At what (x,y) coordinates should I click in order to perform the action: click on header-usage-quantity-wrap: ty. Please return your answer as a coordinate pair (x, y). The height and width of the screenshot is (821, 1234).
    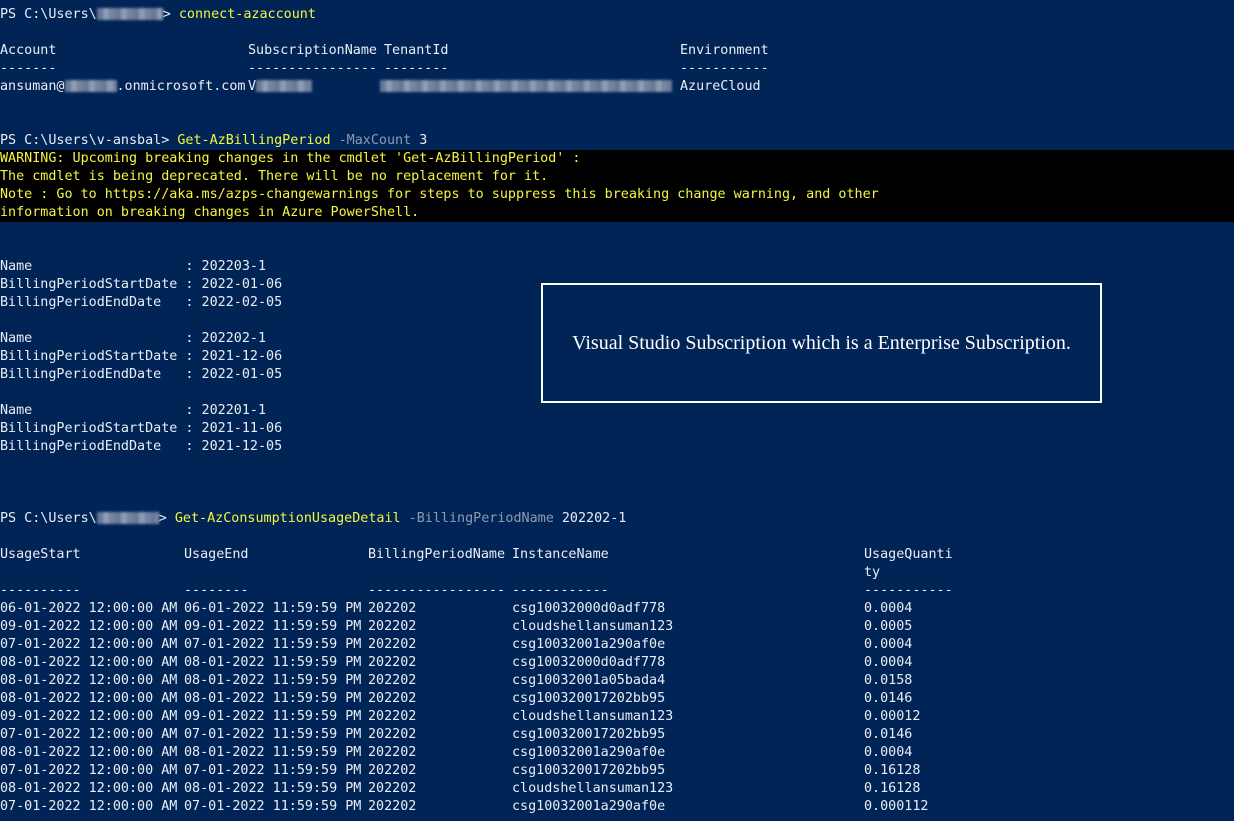
    Looking at the image, I should click on (872, 572).